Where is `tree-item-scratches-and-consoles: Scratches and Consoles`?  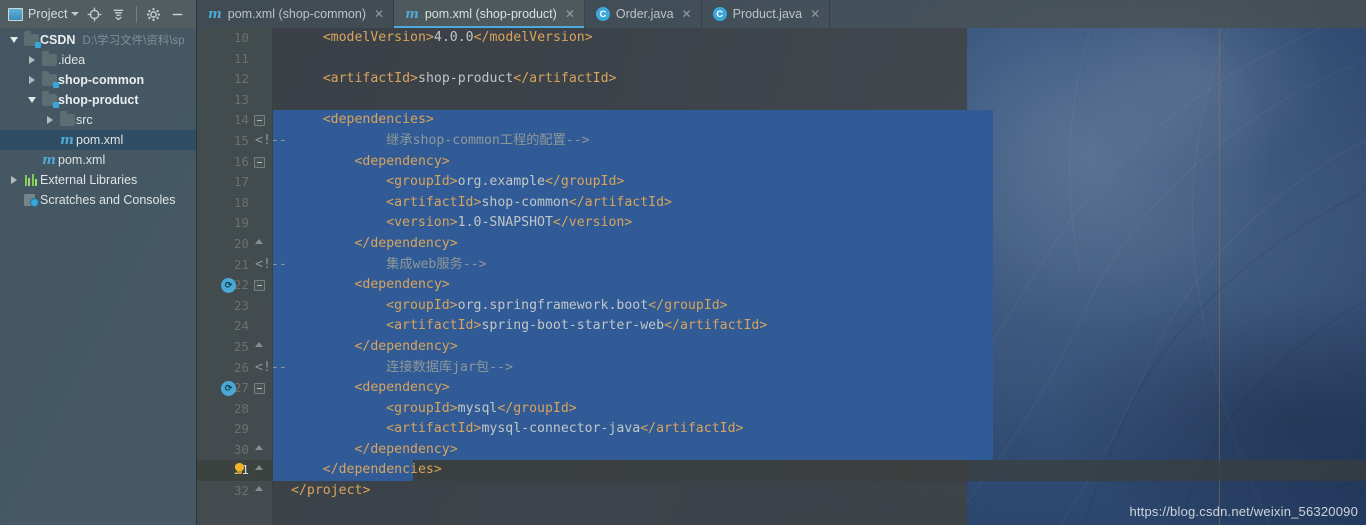 tree-item-scratches-and-consoles: Scratches and Consoles is located at coordinates (98, 200).